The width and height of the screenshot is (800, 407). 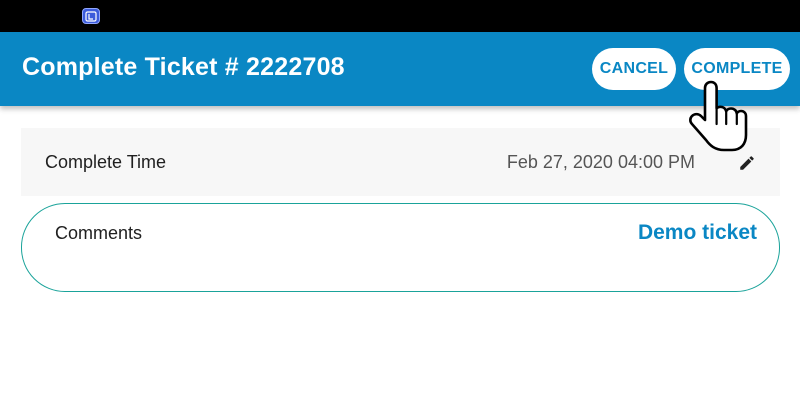 What do you see at coordinates (99, 233) in the screenshot?
I see `comments-label: Comments` at bounding box center [99, 233].